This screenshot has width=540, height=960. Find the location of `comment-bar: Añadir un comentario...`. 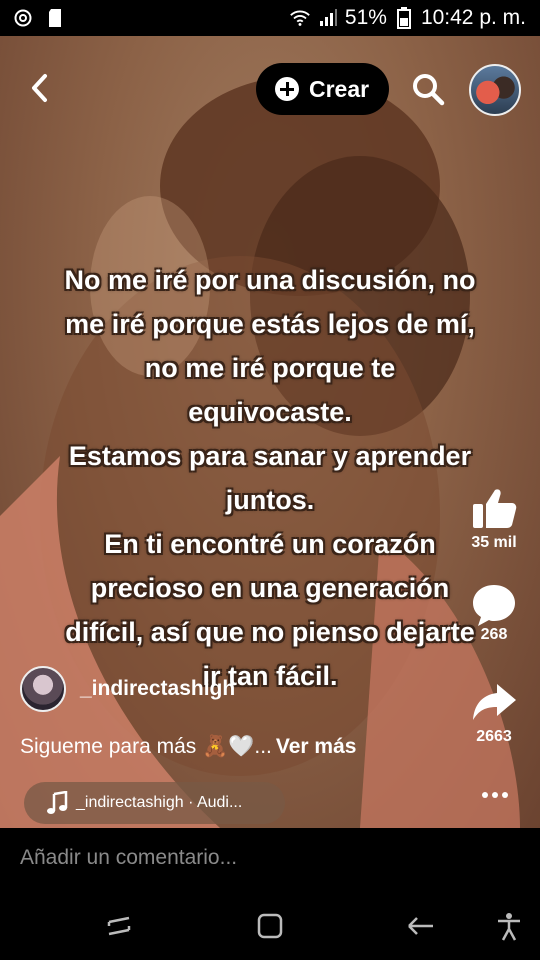

comment-bar: Añadir un comentario... is located at coordinates (270, 859).